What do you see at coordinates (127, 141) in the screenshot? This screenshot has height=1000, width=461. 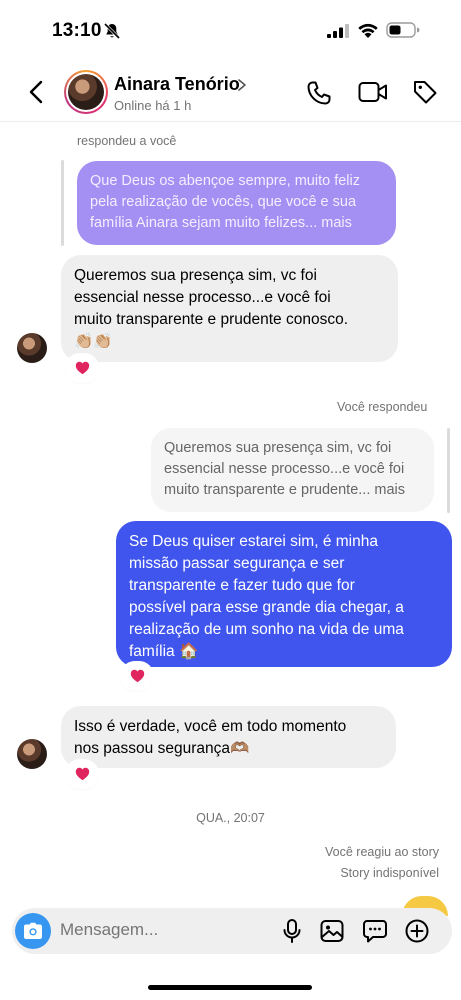 I see `reply-context-label: respondeu a você` at bounding box center [127, 141].